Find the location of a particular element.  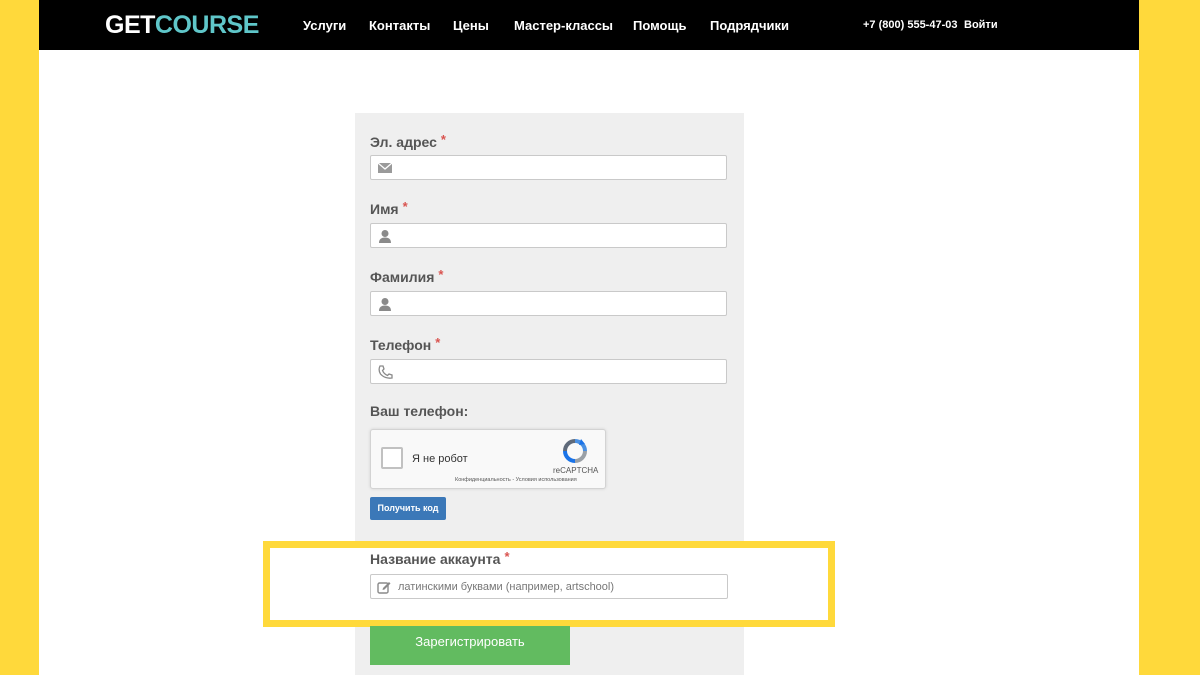

surname-label: Фамилия * is located at coordinates (407, 276).